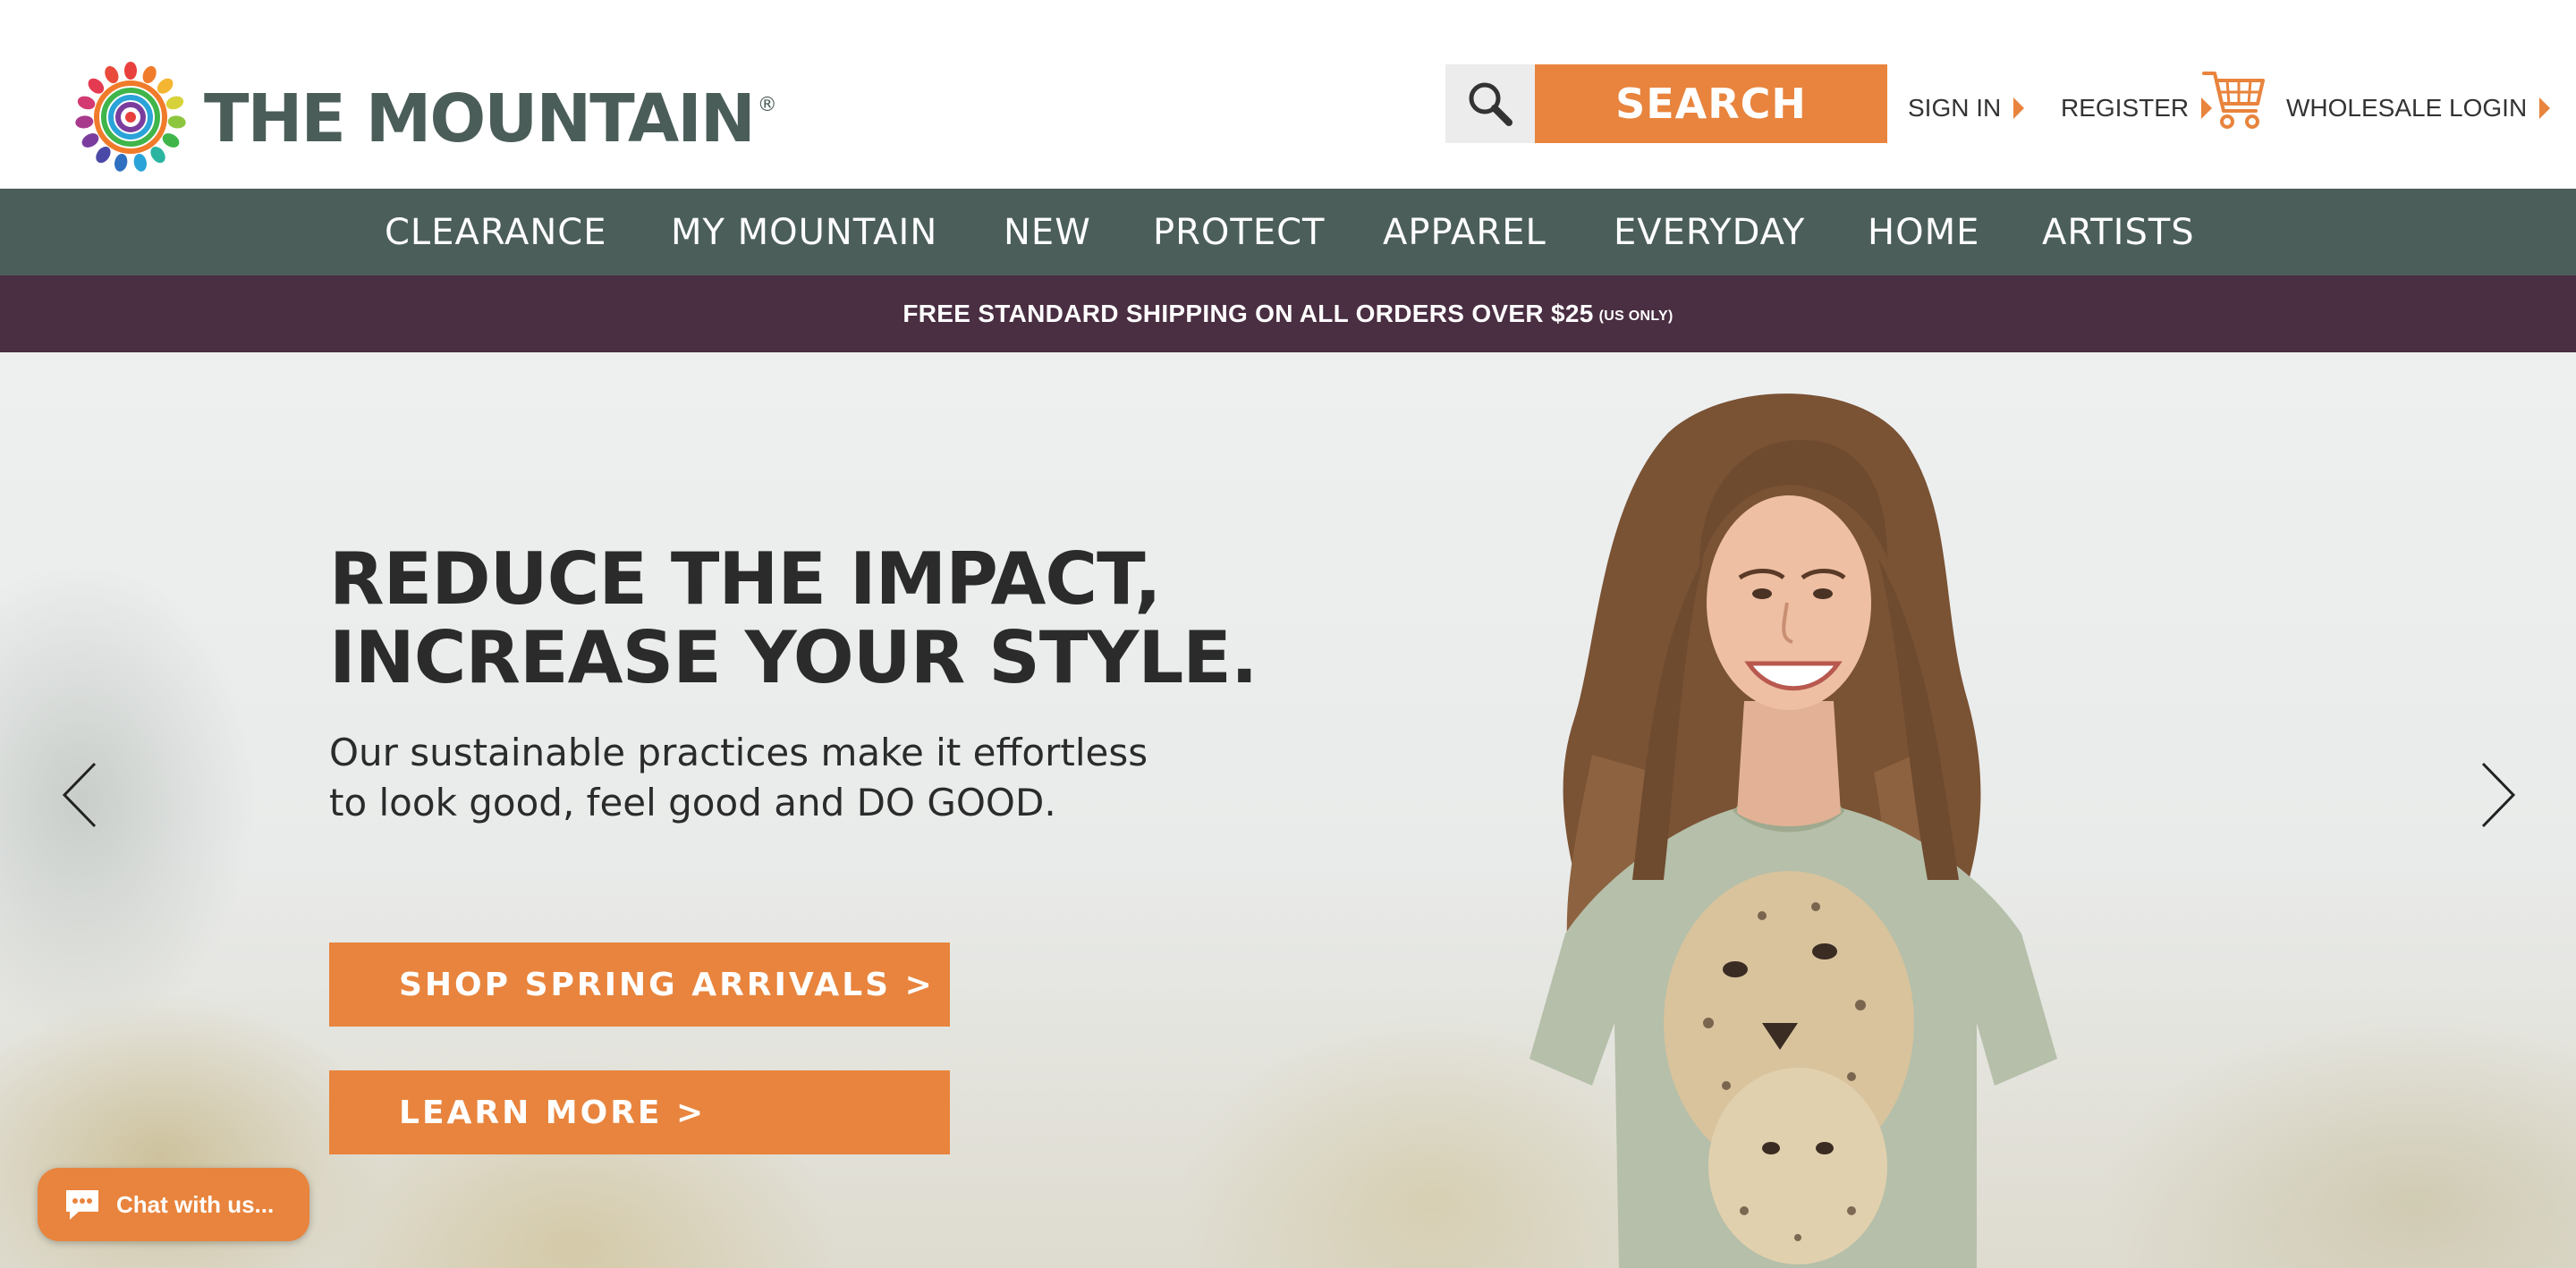 This screenshot has height=1268, width=2576. I want to click on hero-model-image, so click(1793, 830).